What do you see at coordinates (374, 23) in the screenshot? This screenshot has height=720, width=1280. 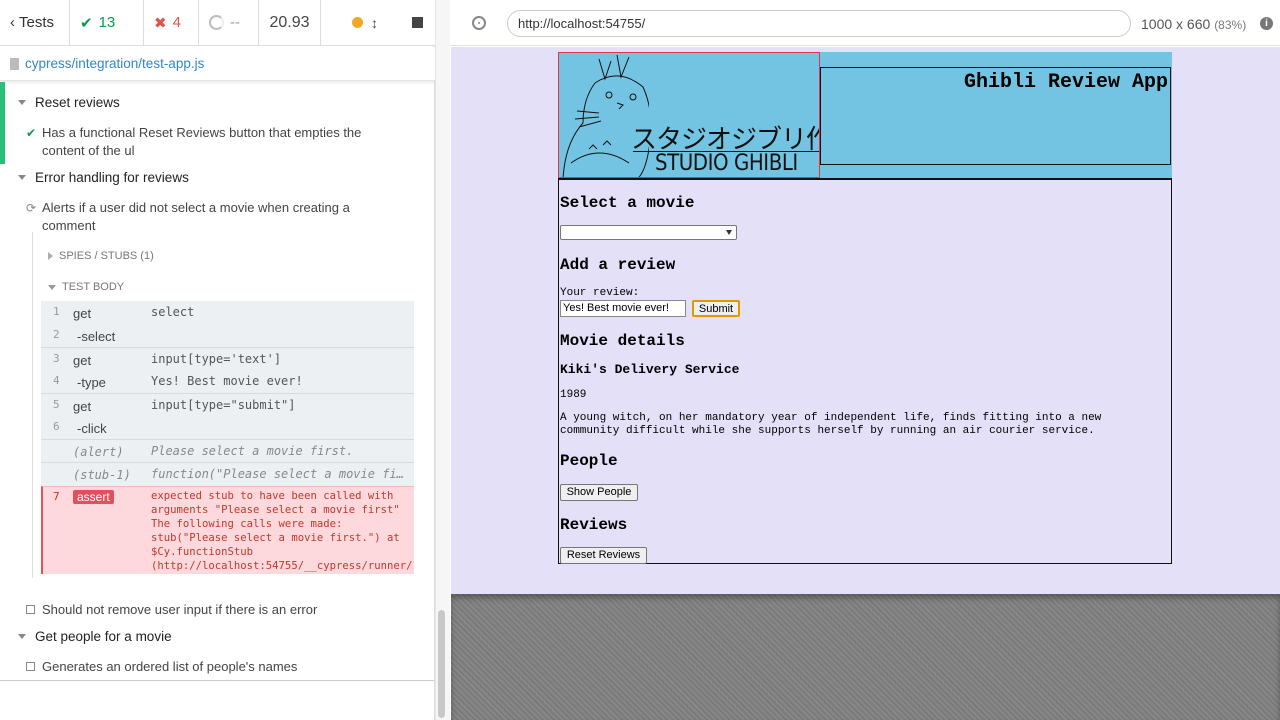 I see `up-down-arrows-icon: ↕` at bounding box center [374, 23].